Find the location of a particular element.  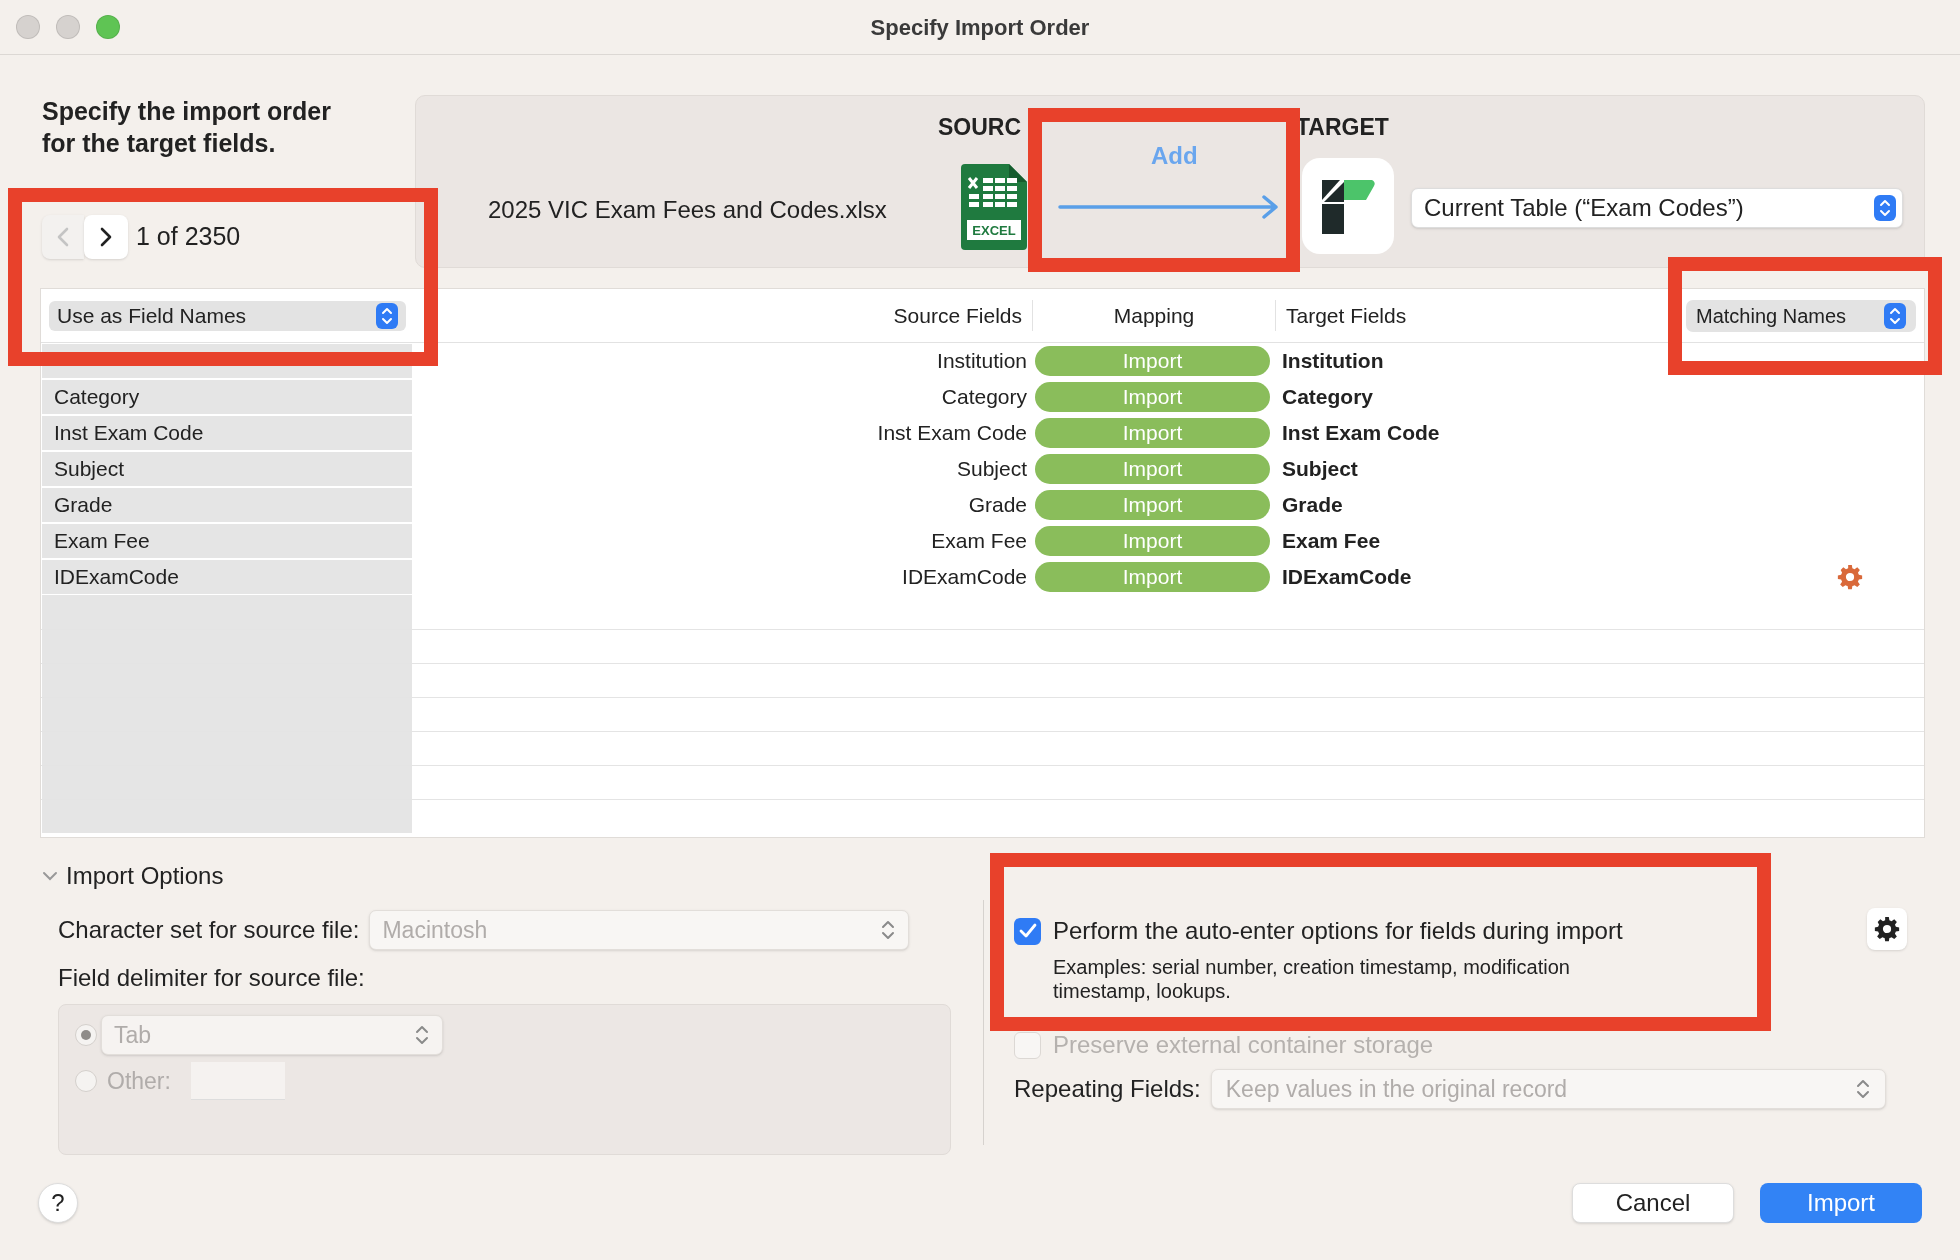

record-value-cell: Exam Fee is located at coordinates (227, 541).